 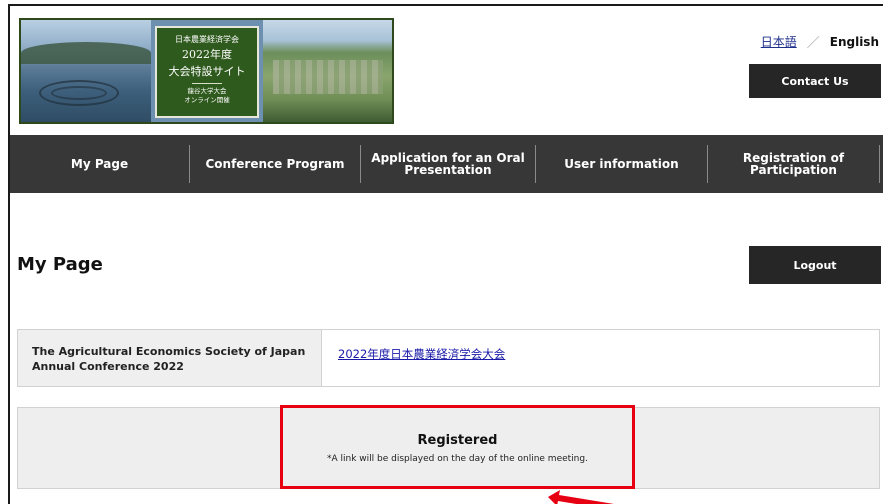 What do you see at coordinates (815, 81) in the screenshot?
I see `contact-us-button: Contact Us` at bounding box center [815, 81].